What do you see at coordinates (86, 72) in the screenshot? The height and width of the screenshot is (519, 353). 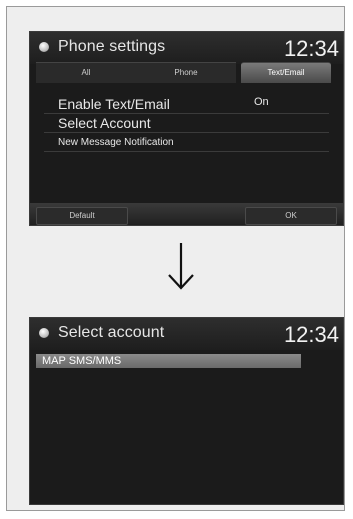 I see `tab-all: All` at bounding box center [86, 72].